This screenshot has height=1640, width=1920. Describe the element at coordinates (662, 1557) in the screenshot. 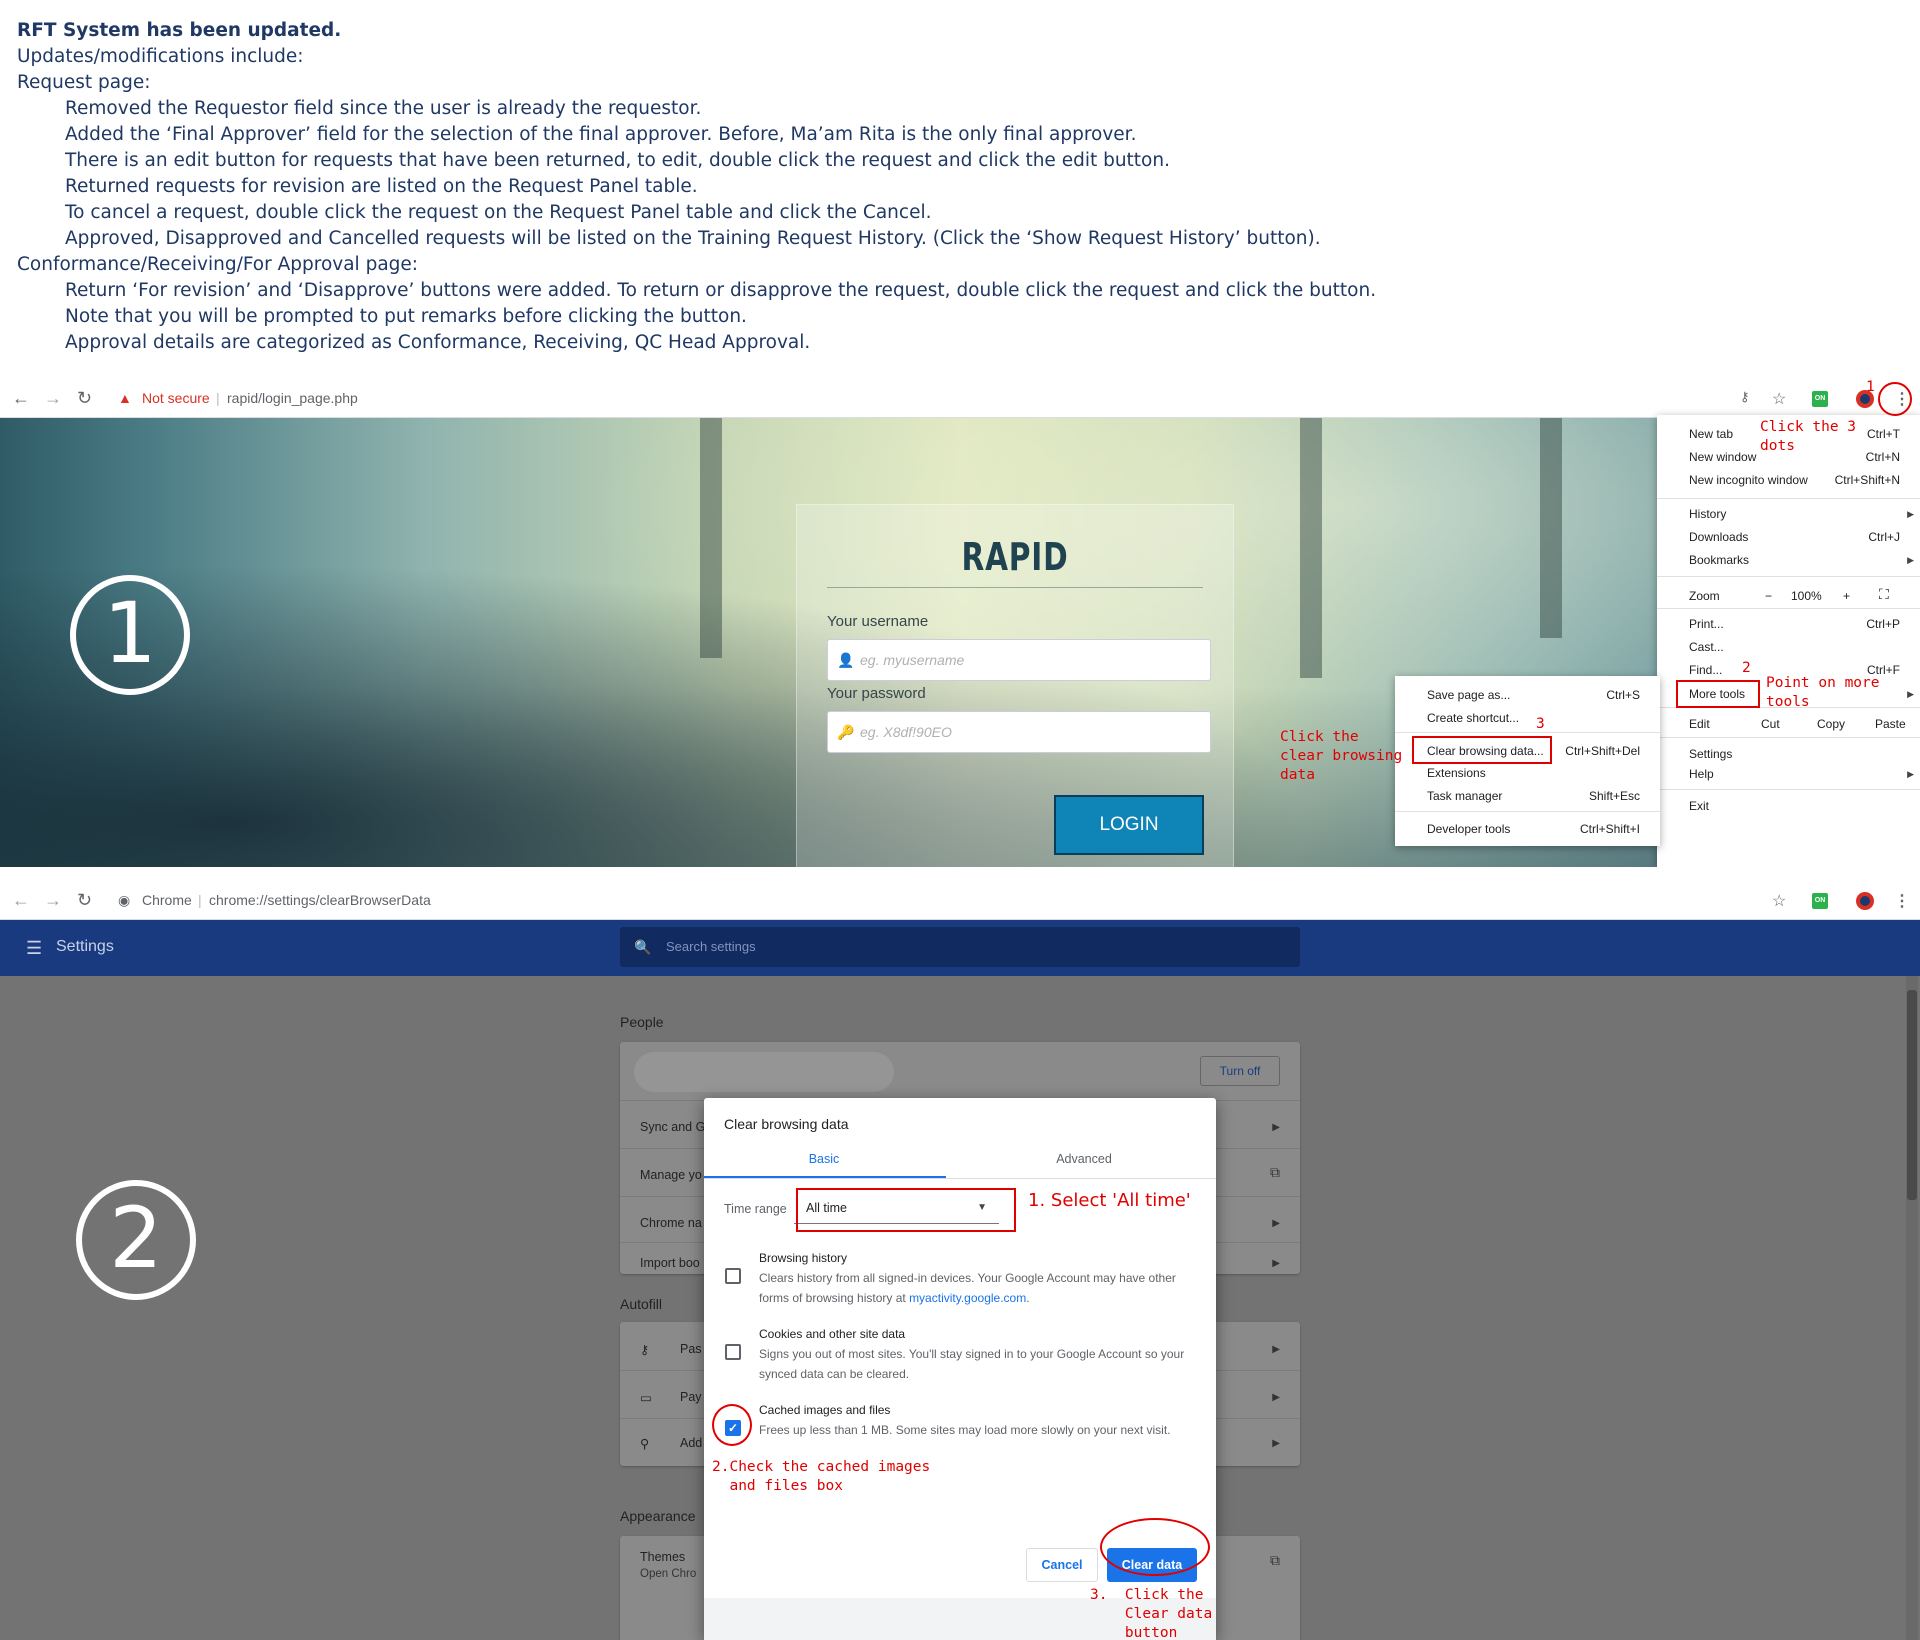

I see `settings-row-themes: Themes` at that location.